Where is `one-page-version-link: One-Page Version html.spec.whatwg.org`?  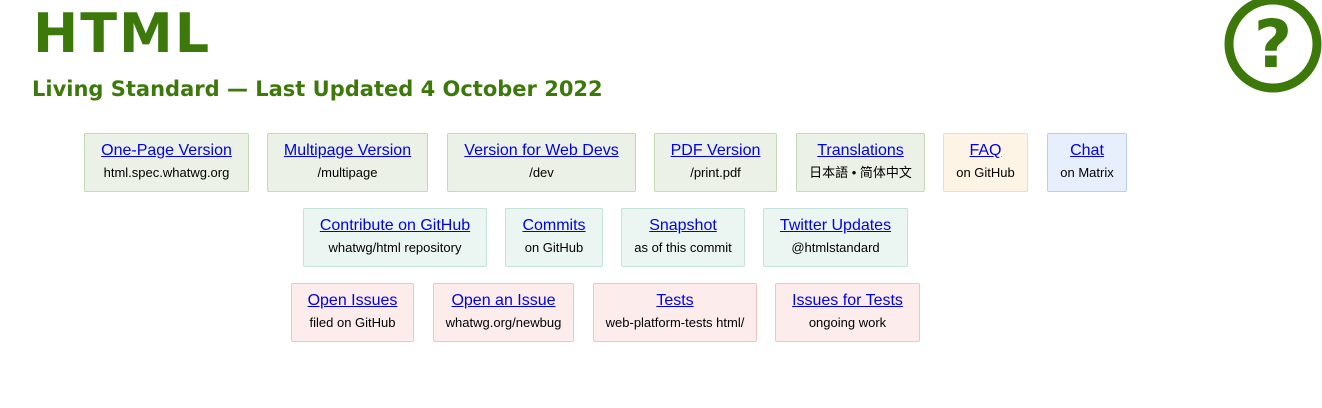
one-page-version-link: One-Page Version html.spec.whatwg.org is located at coordinates (166, 162).